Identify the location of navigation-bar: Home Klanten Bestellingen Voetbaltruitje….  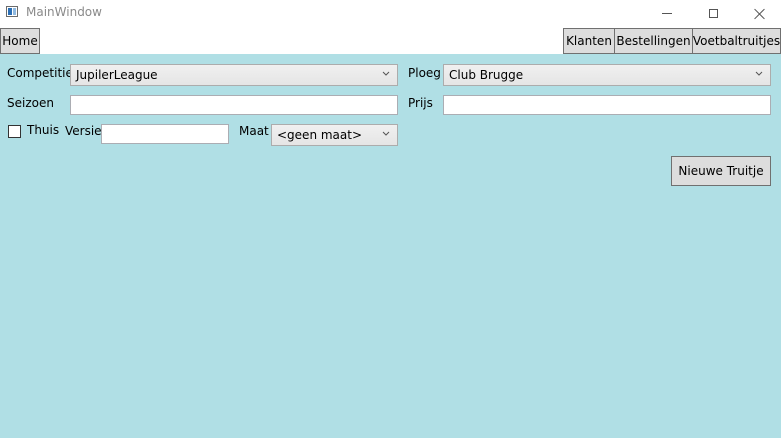
(390, 41).